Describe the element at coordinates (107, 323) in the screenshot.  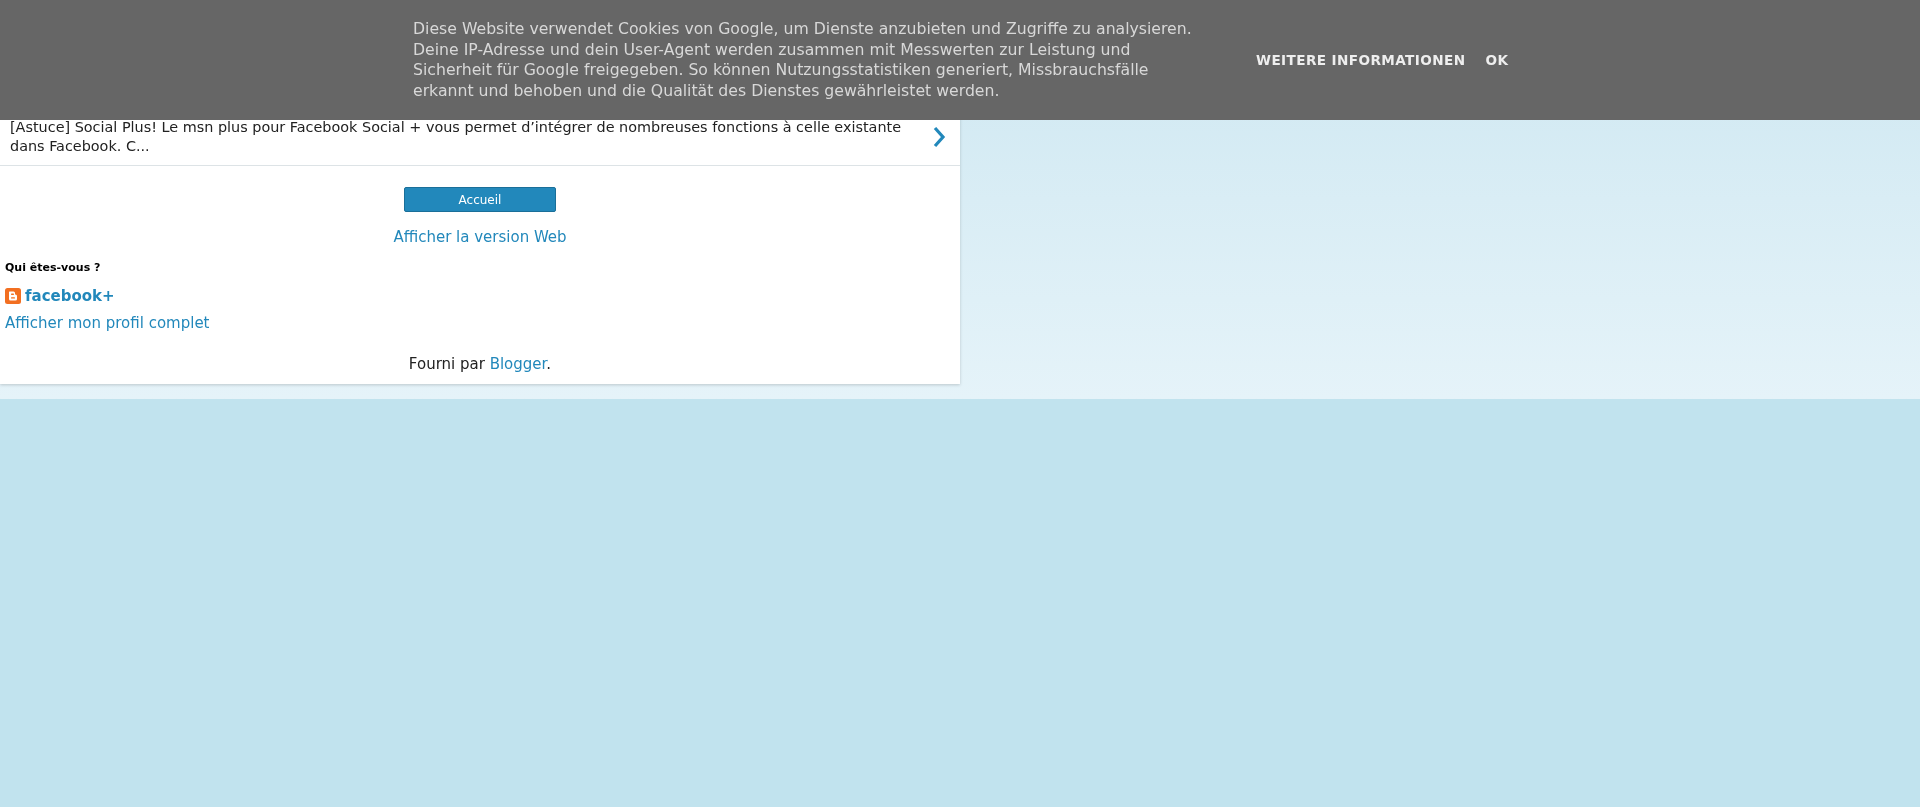
I see `full-profile-link: Afficher mon profil complet` at that location.